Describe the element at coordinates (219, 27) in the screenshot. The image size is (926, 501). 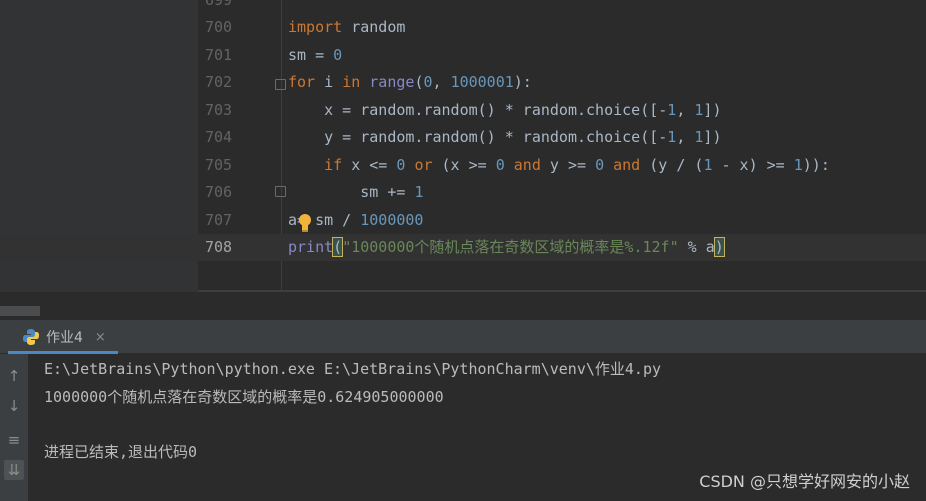
I see `line-number: 700` at that location.